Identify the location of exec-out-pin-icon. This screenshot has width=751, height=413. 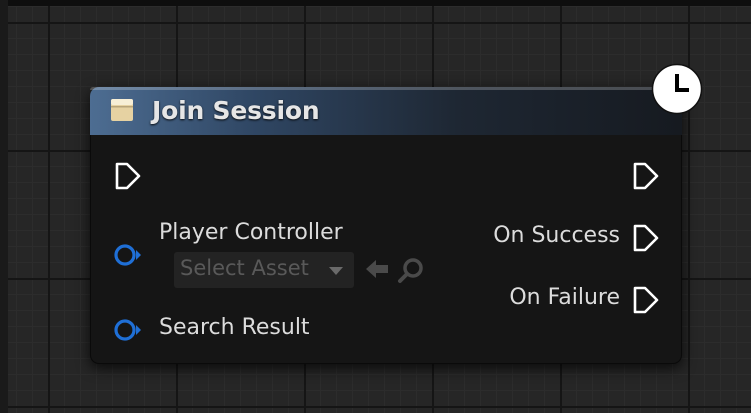
(645, 176).